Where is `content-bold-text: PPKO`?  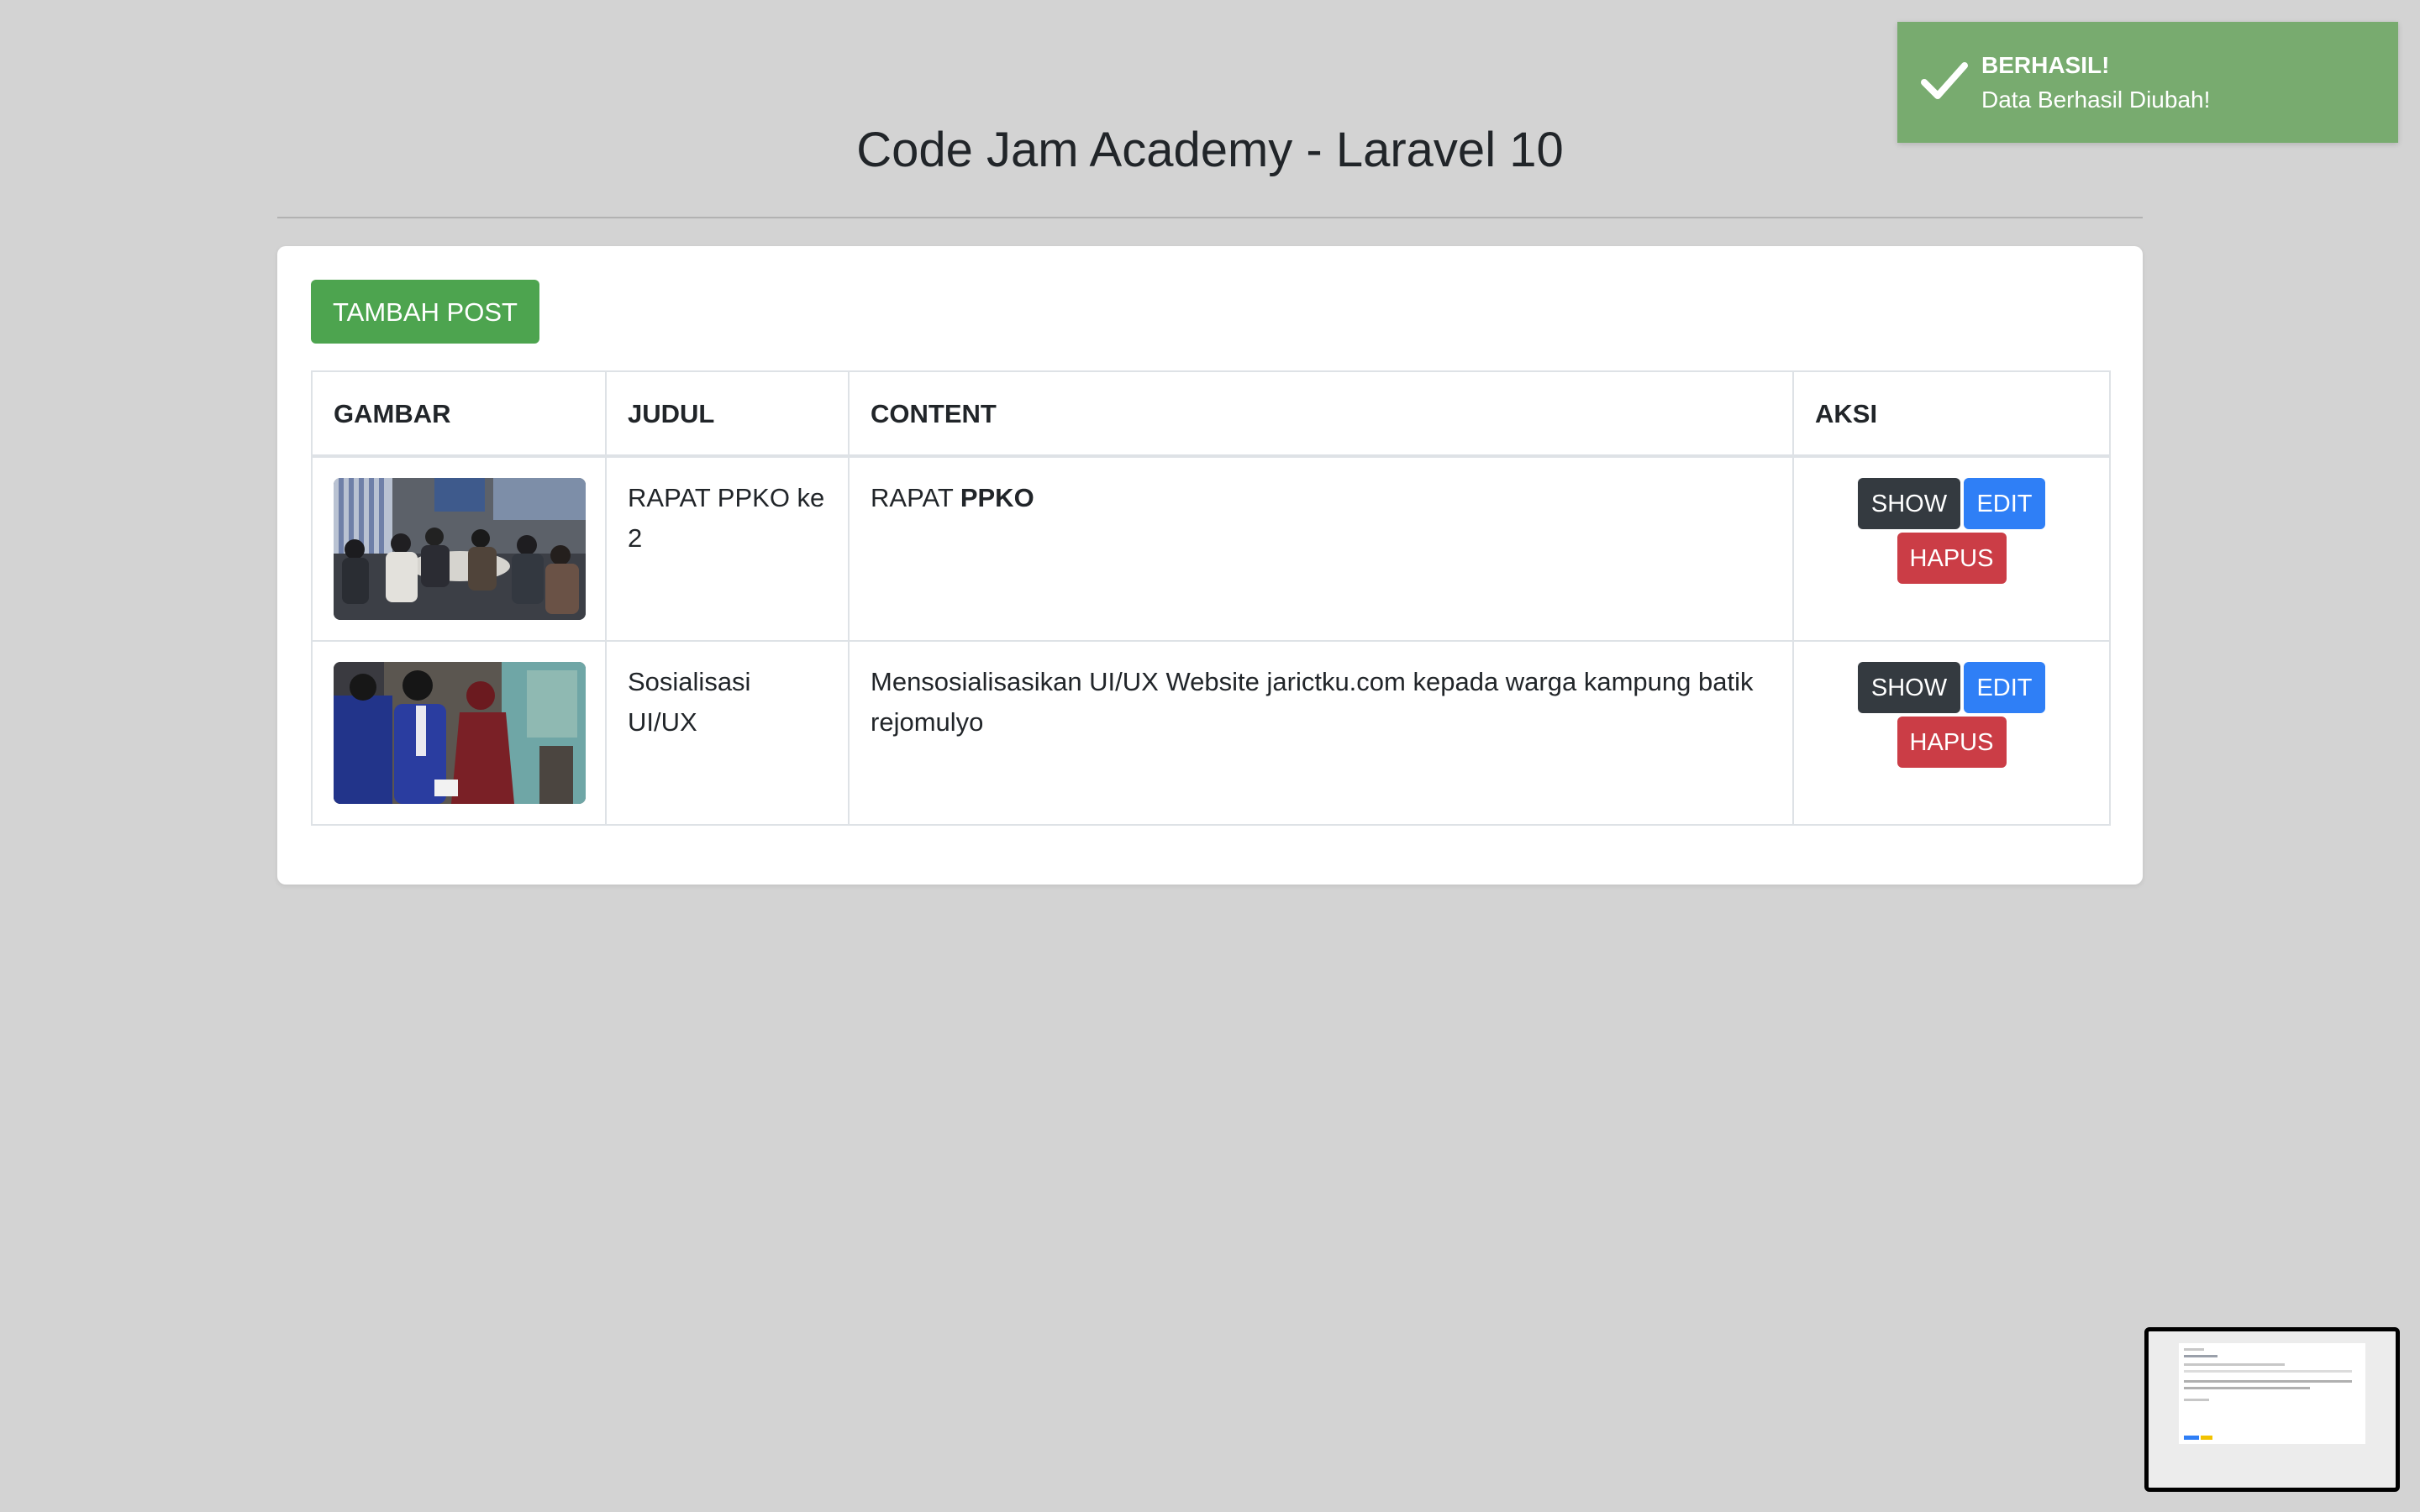 content-bold-text: PPKO is located at coordinates (997, 497).